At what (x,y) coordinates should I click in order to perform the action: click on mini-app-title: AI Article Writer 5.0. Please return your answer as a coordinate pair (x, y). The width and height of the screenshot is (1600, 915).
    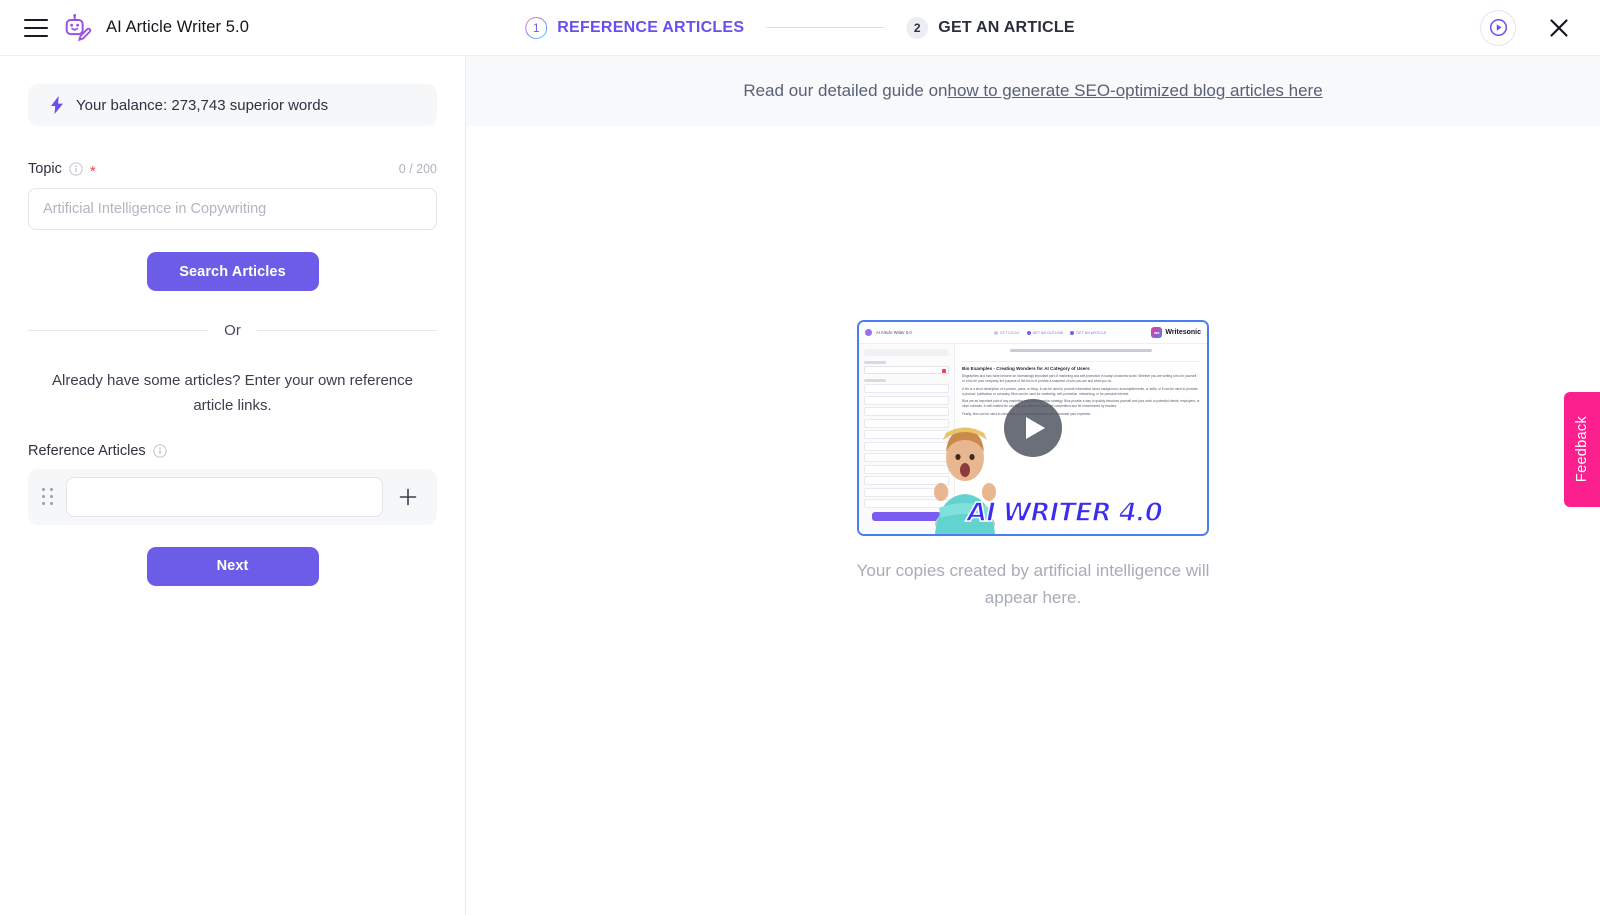
    Looking at the image, I should click on (894, 333).